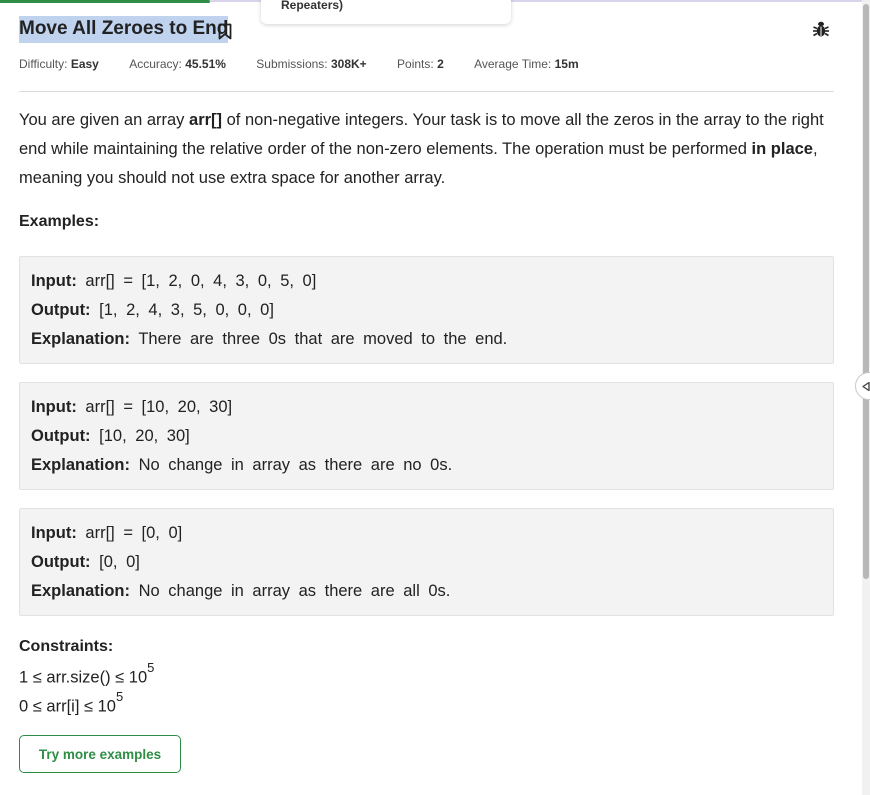 The height and width of the screenshot is (795, 870). I want to click on meta-submissions-value: 308K+, so click(348, 64).